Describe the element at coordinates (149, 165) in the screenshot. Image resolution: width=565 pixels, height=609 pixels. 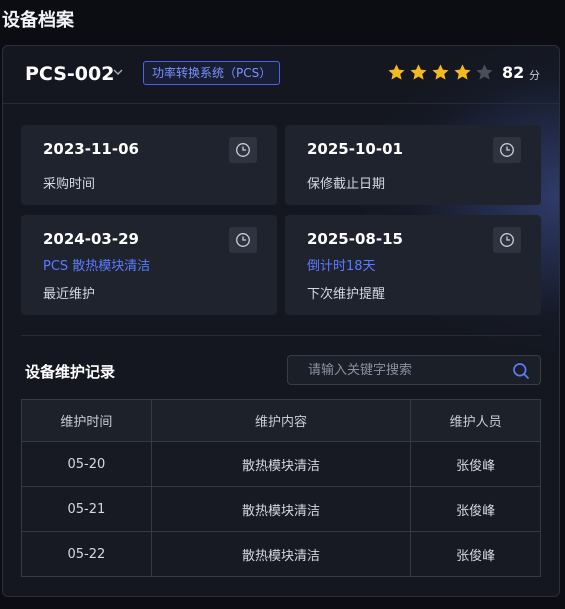
I see `card-purchase-date: 2023-11-06 采购时间` at that location.